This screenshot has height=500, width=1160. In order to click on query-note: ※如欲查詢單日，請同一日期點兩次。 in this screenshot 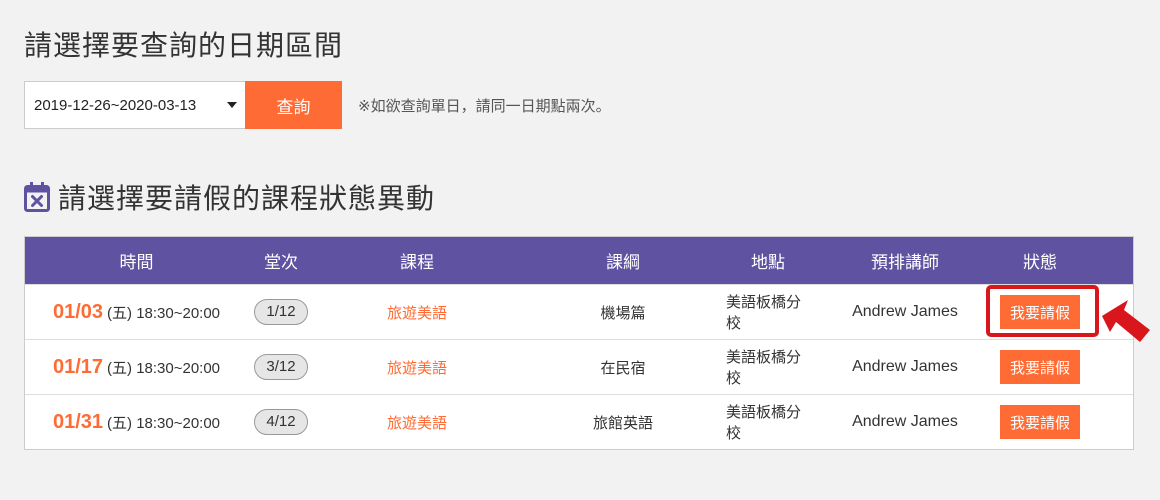, I will do `click(484, 105)`.